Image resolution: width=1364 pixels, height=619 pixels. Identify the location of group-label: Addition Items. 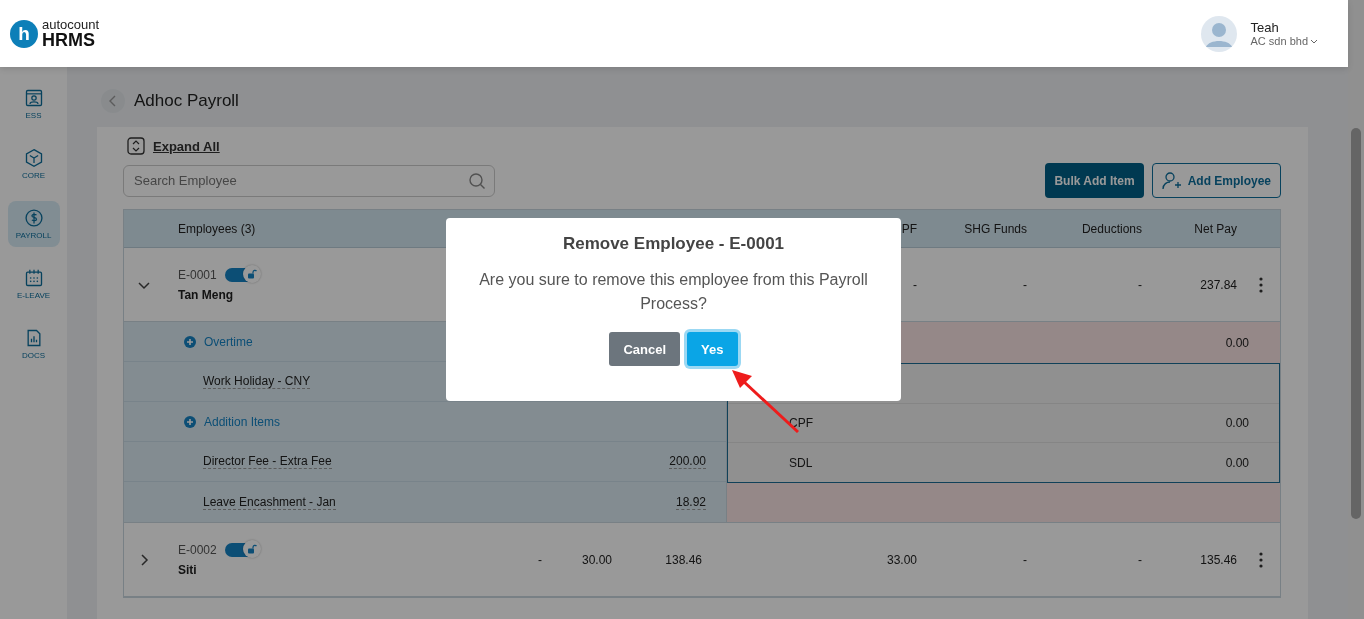
(242, 421).